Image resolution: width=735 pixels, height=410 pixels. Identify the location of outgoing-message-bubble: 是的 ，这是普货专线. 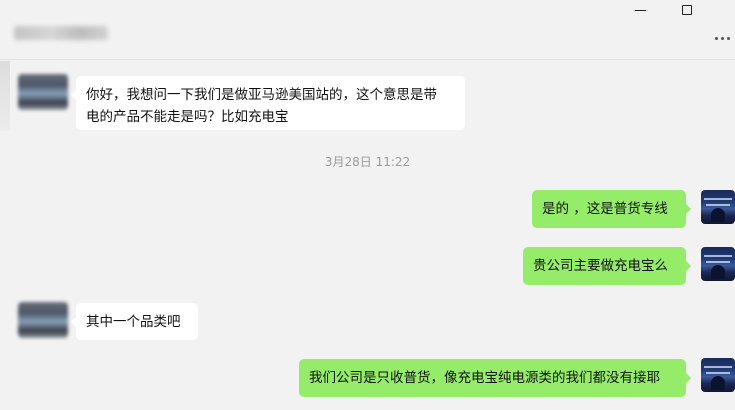
(611, 209).